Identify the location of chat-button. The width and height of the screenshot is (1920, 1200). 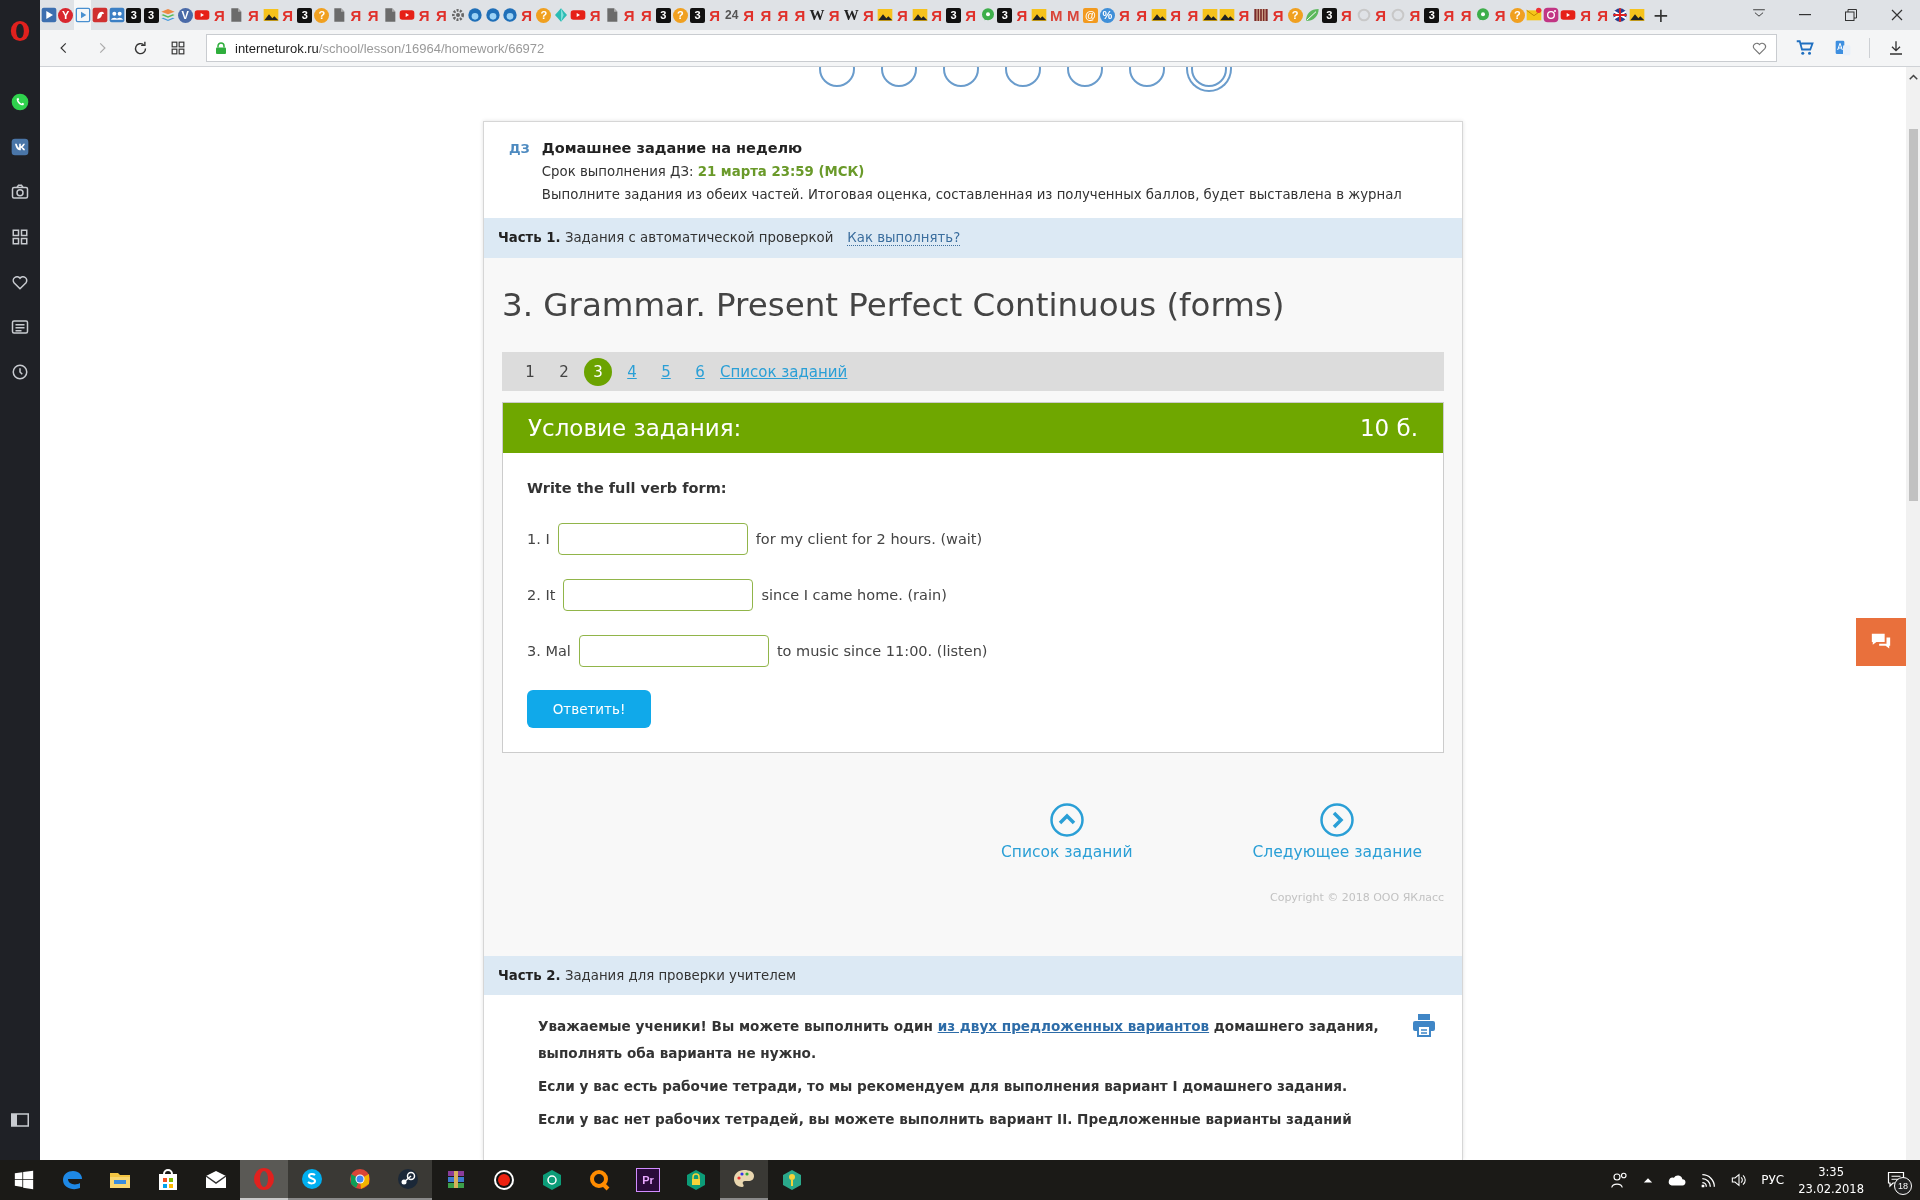
(1881, 642).